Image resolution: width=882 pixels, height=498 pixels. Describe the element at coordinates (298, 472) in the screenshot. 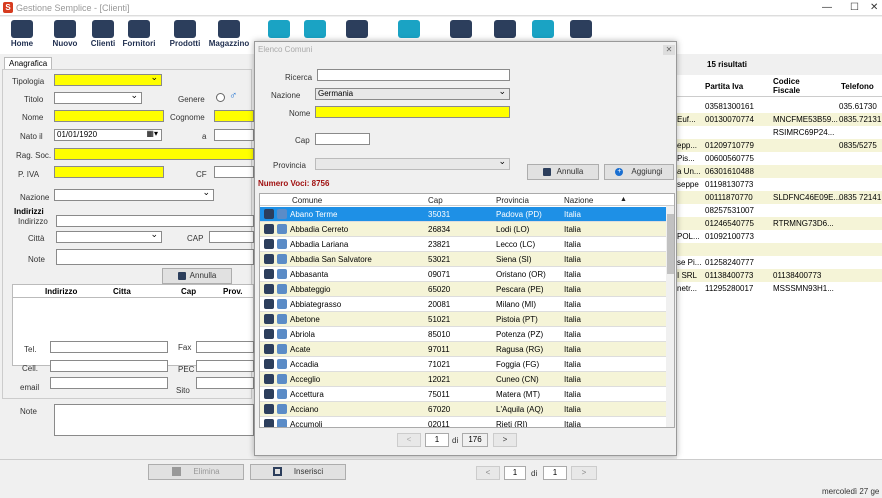

I see `inserisci-button: Inserisci` at that location.